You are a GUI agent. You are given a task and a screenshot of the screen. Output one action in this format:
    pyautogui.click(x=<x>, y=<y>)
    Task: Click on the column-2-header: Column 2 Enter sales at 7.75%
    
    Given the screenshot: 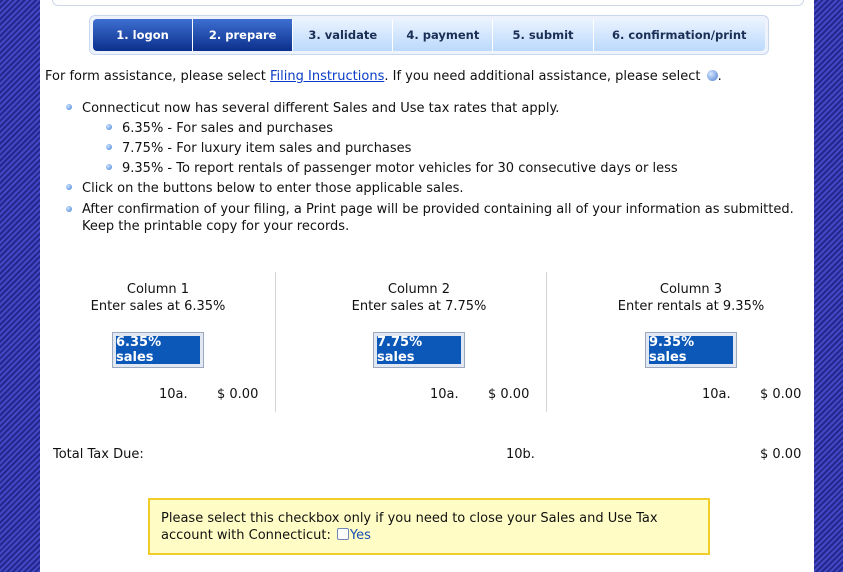 What is the action you would take?
    pyautogui.click(x=419, y=298)
    